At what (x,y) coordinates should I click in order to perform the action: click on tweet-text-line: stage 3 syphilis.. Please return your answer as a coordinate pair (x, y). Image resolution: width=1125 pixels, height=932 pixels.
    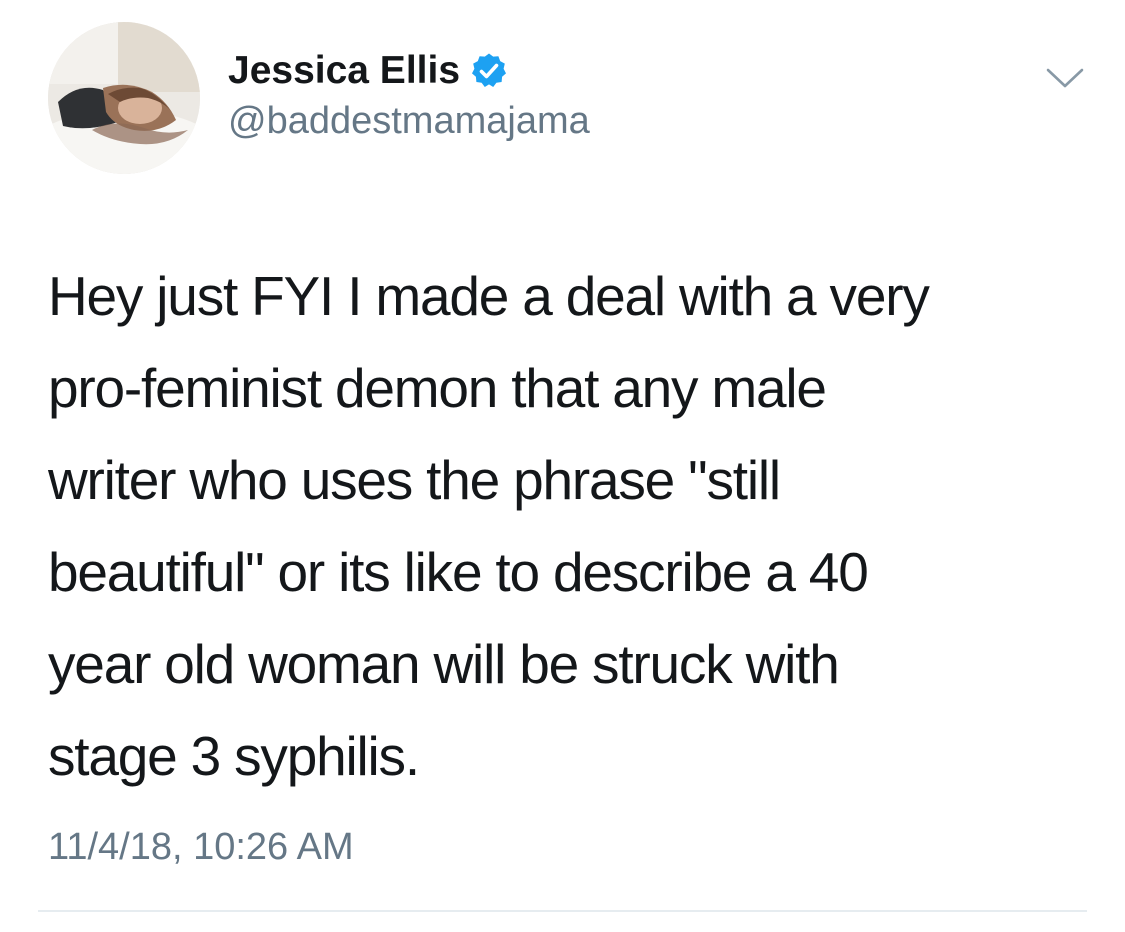
    Looking at the image, I should click on (234, 756).